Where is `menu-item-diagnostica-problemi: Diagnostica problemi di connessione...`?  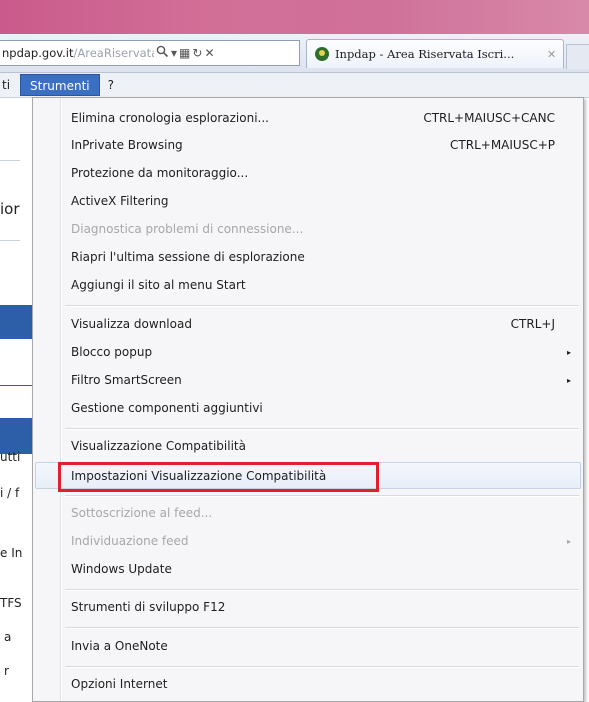 menu-item-diagnostica-problemi: Diagnostica problemi di connessione... is located at coordinates (308, 229).